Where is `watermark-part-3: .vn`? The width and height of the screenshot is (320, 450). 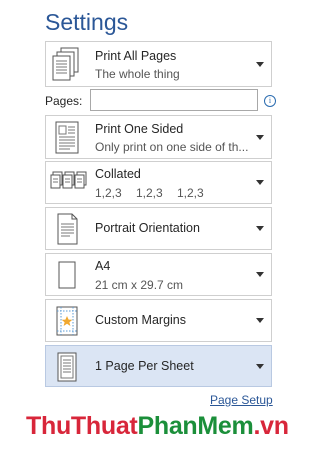 watermark-part-3: .vn is located at coordinates (271, 426).